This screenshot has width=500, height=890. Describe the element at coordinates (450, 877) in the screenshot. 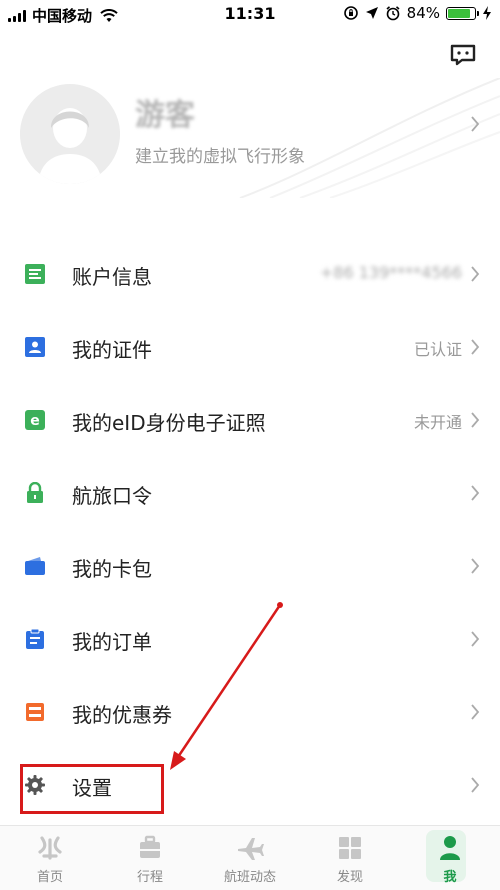

I see `tab-label: 我` at that location.